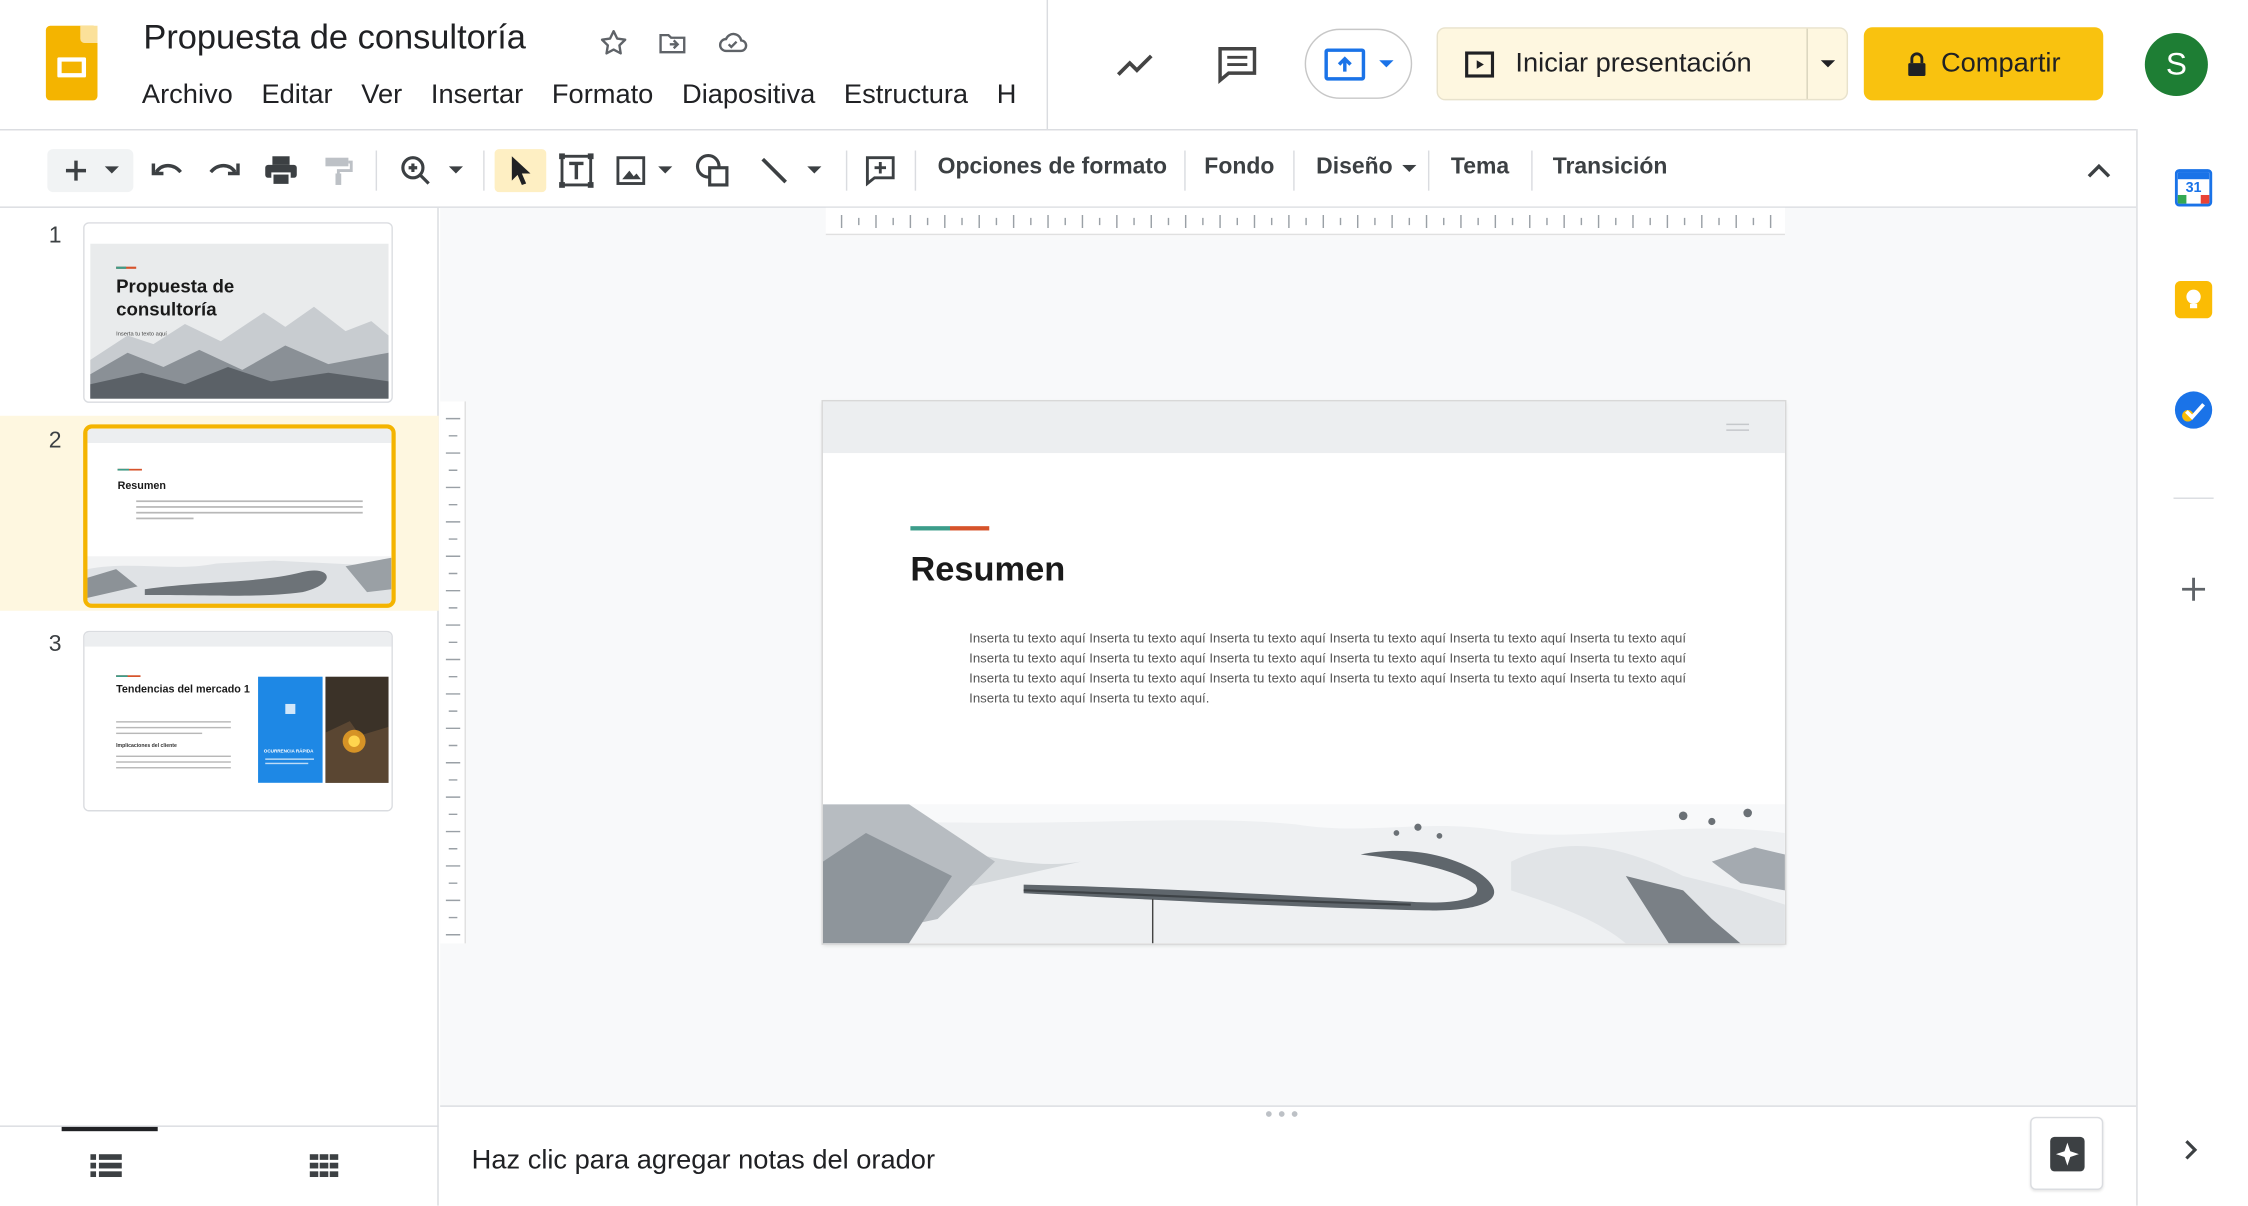 The width and height of the screenshot is (2248, 1206). I want to click on menu-formato: Formato, so click(602, 96).